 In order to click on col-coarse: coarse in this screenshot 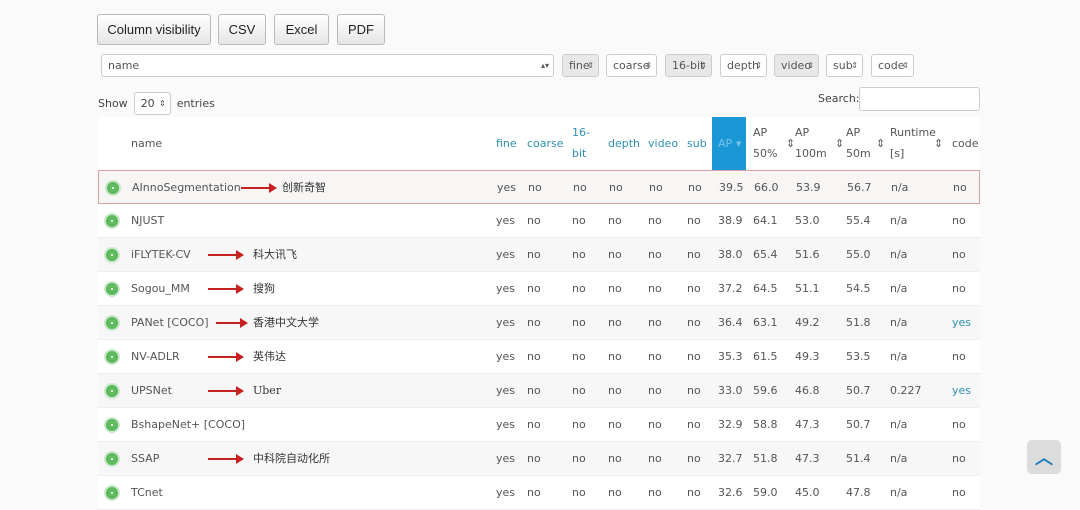, I will do `click(545, 144)`.